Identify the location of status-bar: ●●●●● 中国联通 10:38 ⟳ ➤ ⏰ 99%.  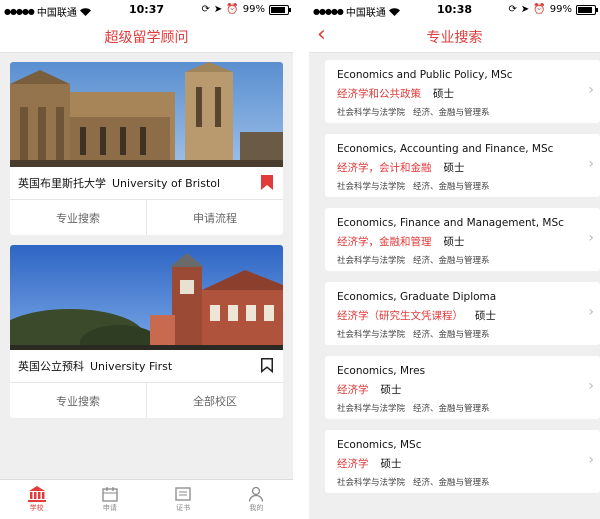
(454, 10).